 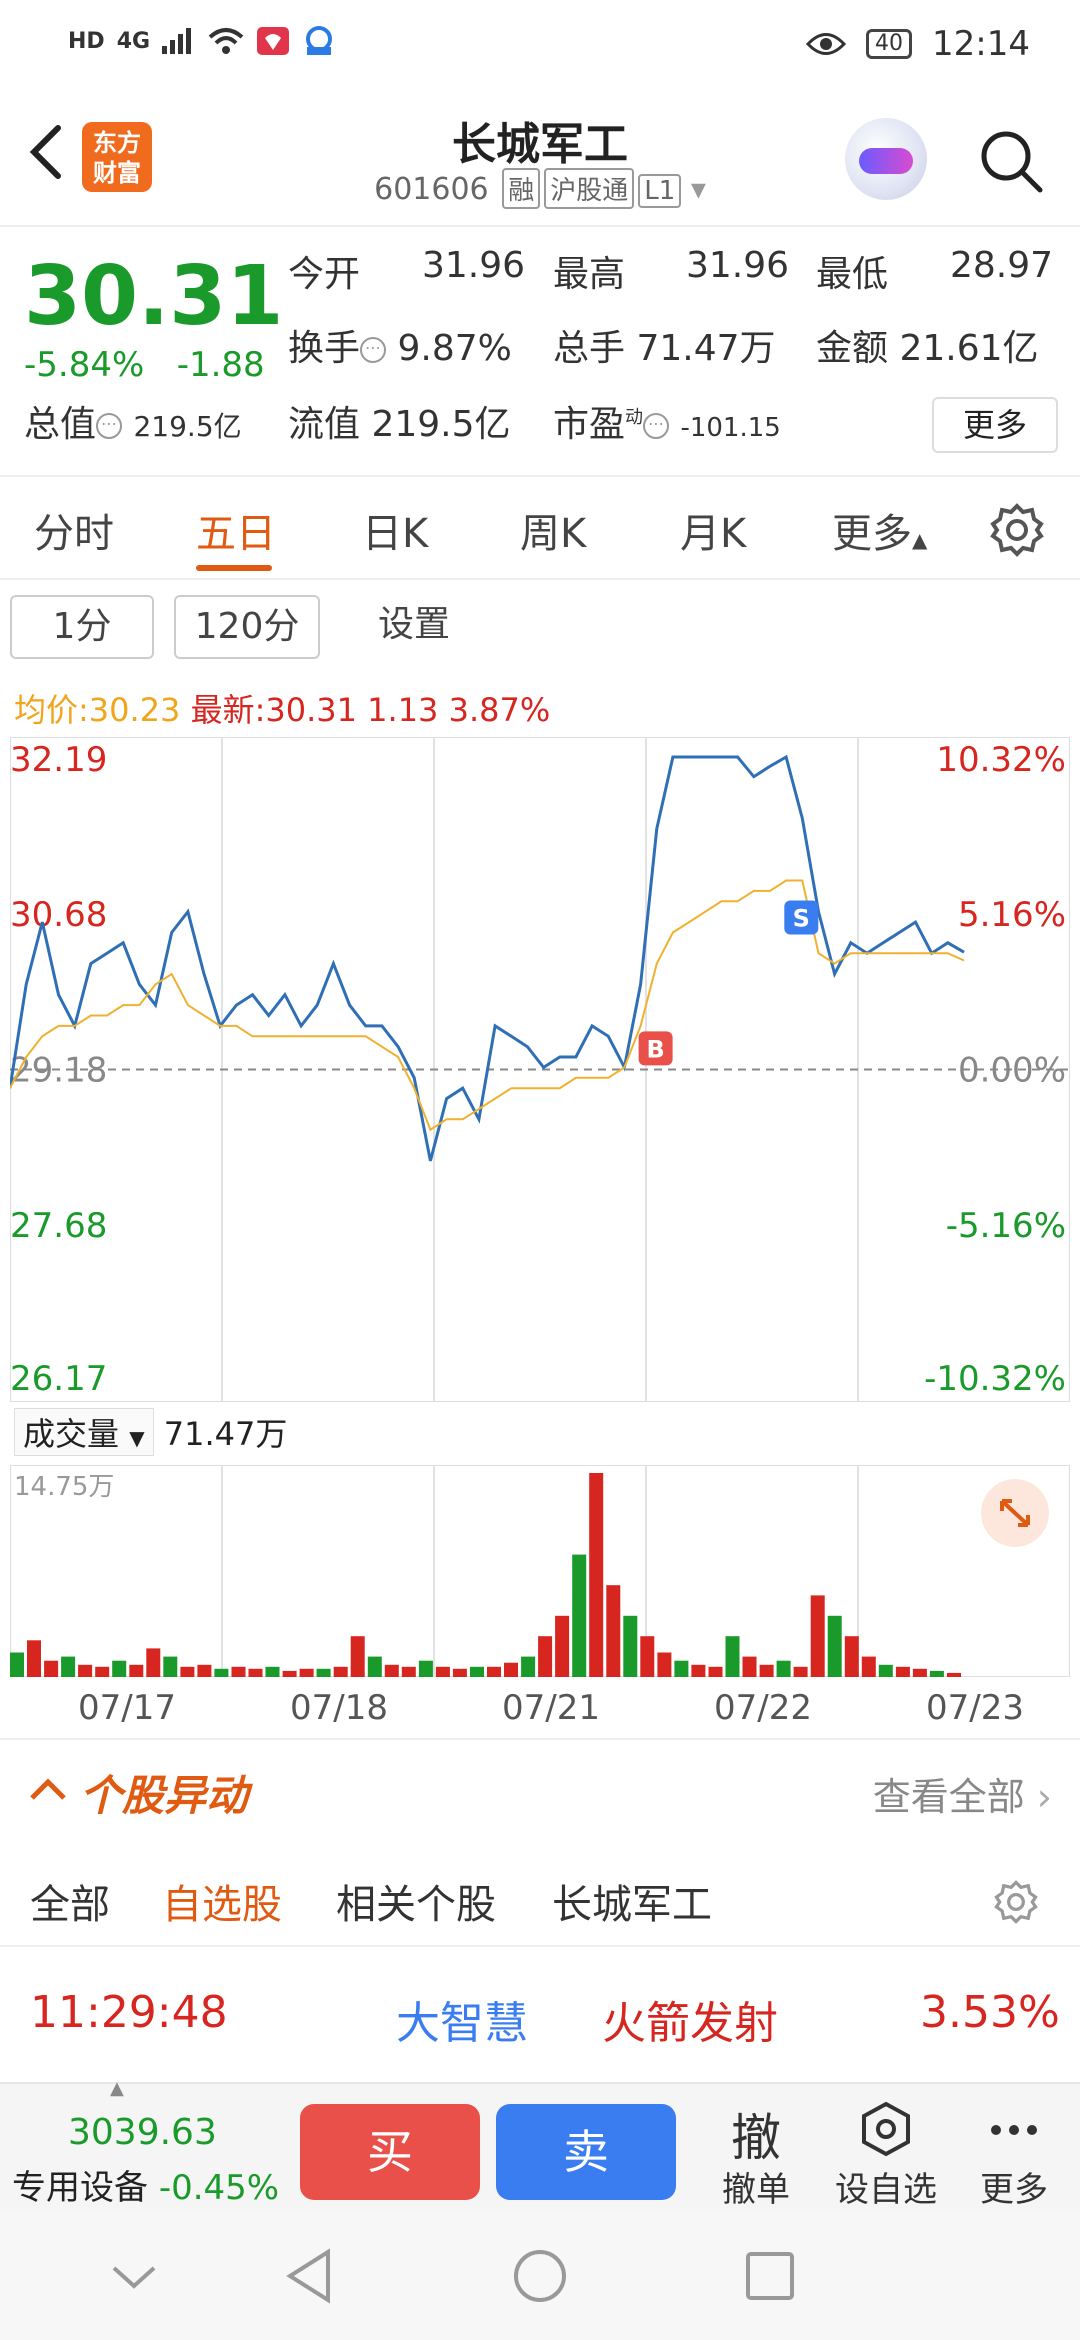 What do you see at coordinates (414, 627) in the screenshot?
I see `chart-settings-button: 设置` at bounding box center [414, 627].